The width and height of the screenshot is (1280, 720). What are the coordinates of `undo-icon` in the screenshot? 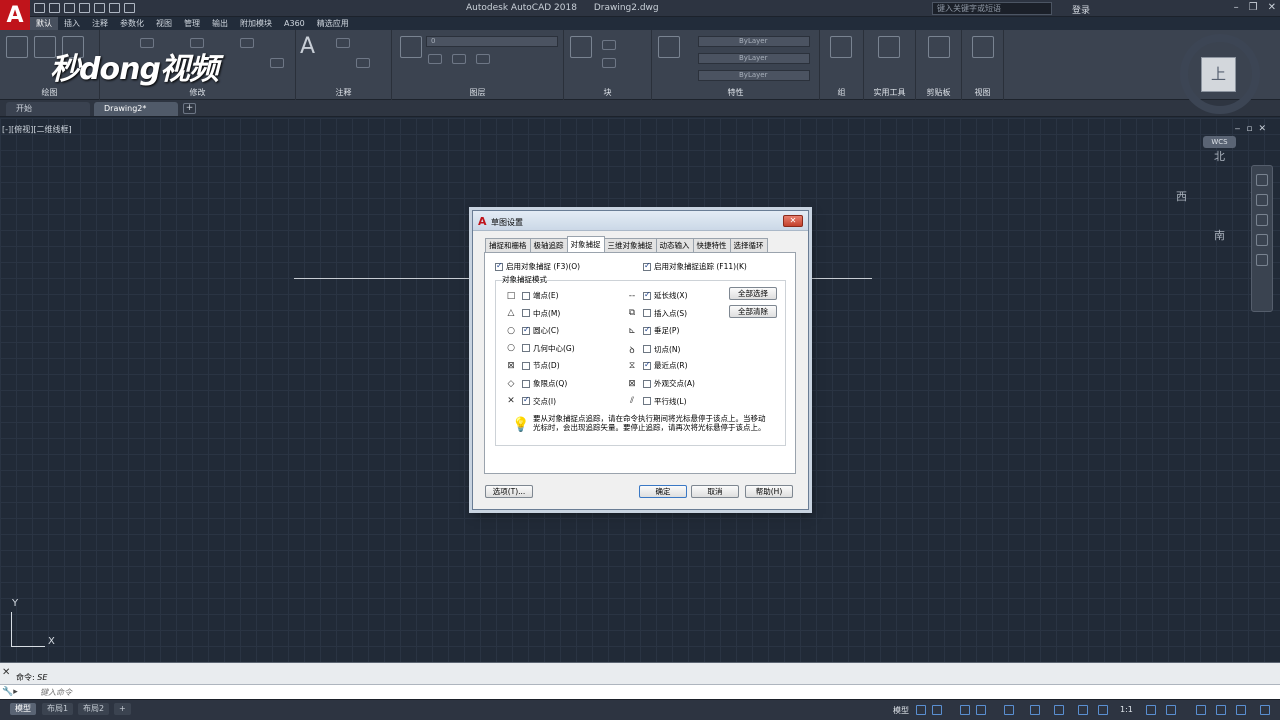 It's located at (114, 8).